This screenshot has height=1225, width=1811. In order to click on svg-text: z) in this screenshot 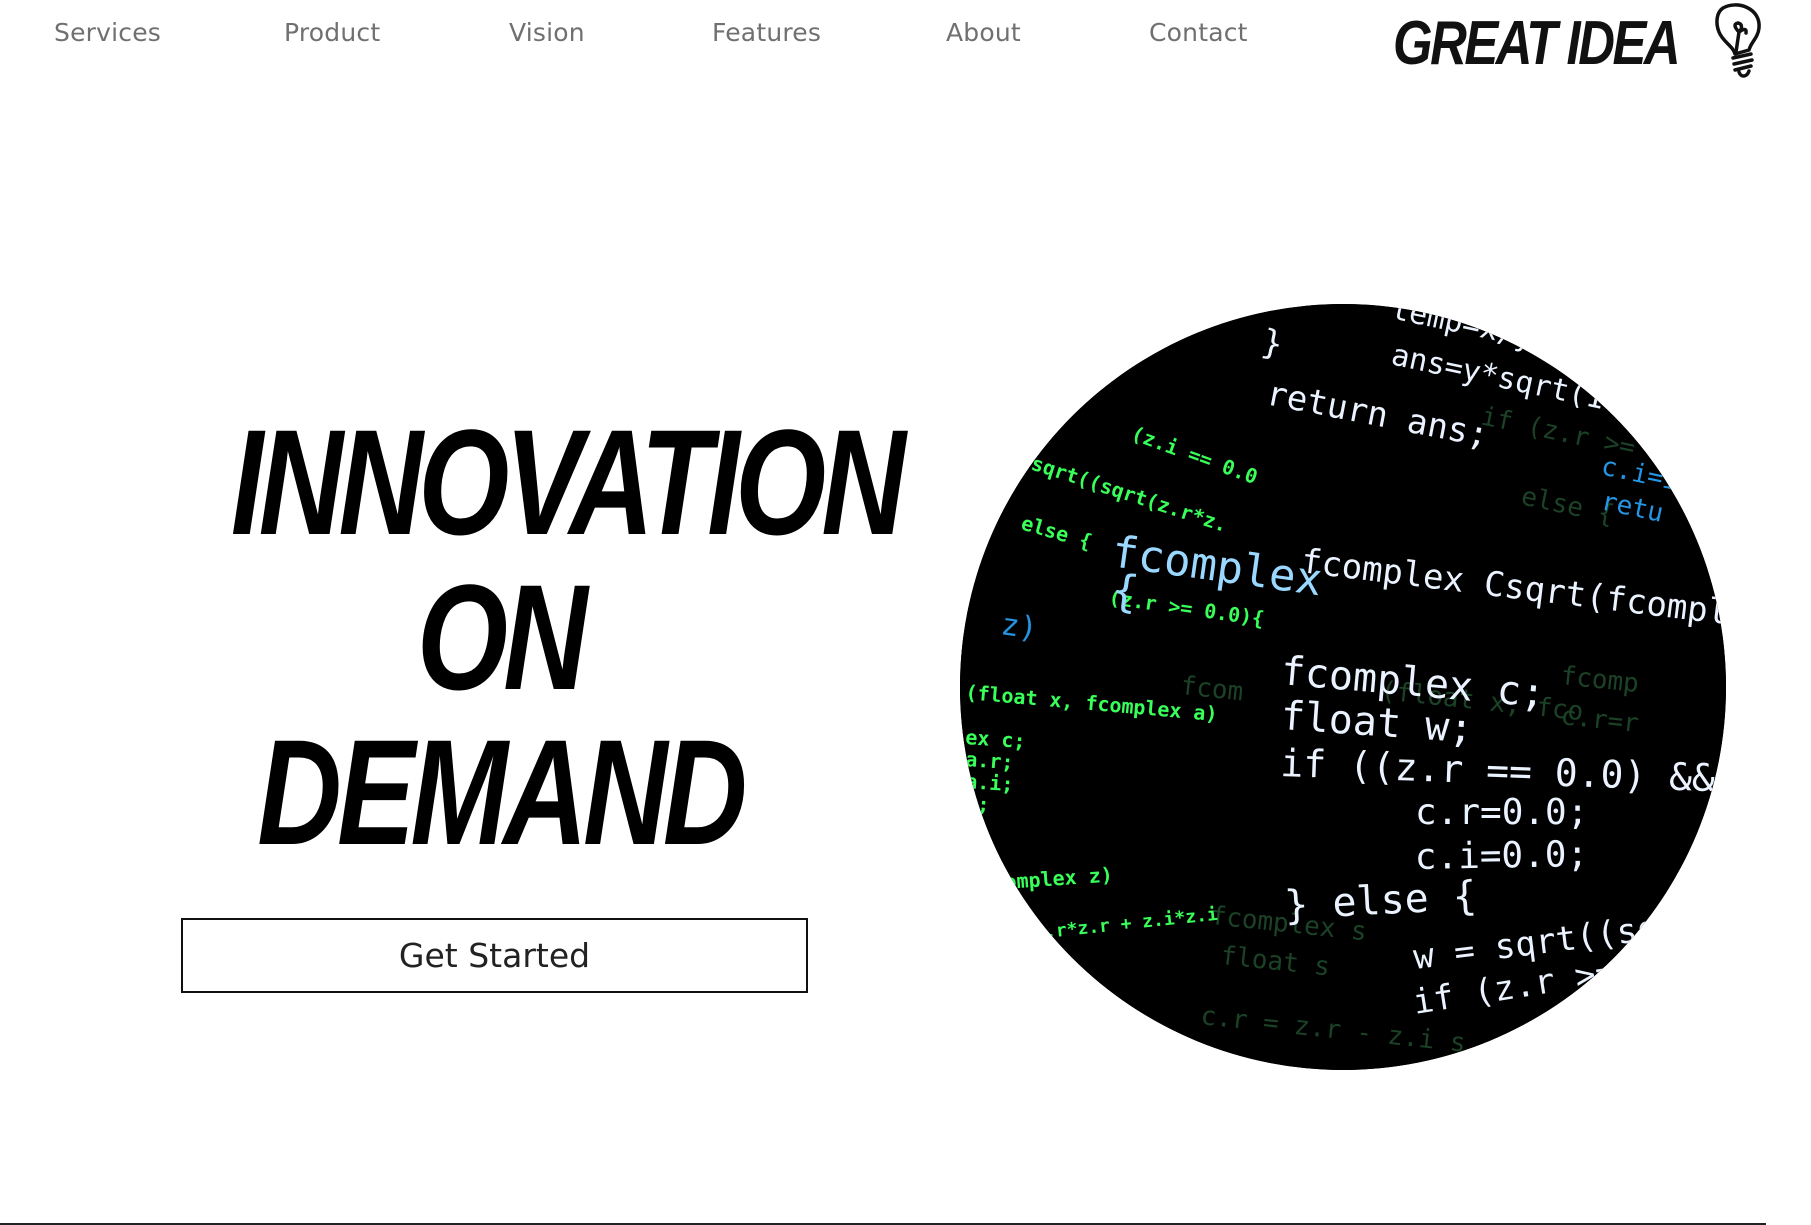, I will do `click(1019, 627)`.